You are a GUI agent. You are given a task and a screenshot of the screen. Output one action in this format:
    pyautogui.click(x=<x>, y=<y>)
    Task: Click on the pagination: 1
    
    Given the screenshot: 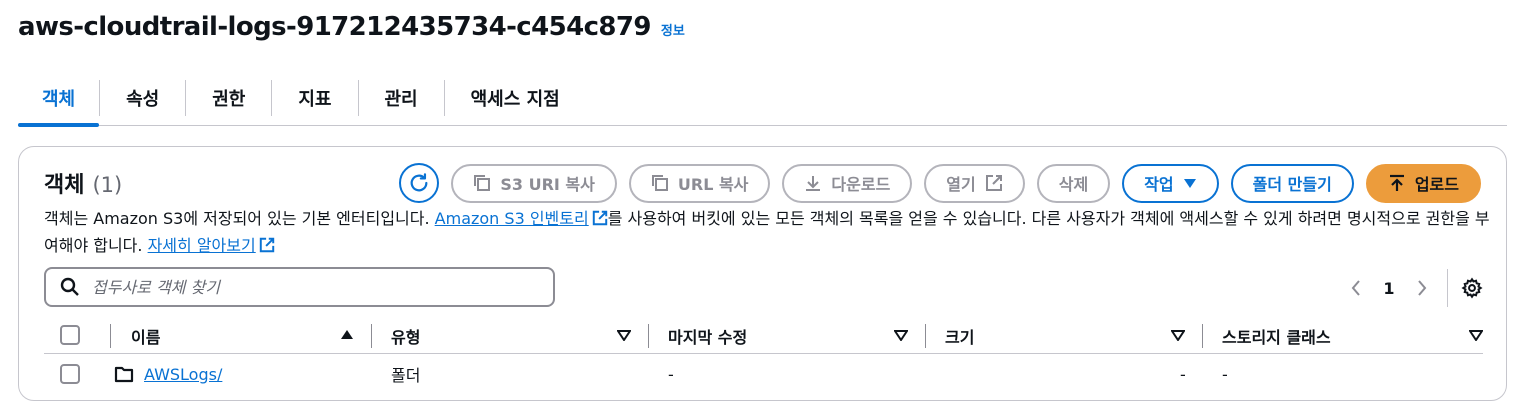 What is the action you would take?
    pyautogui.click(x=1412, y=288)
    